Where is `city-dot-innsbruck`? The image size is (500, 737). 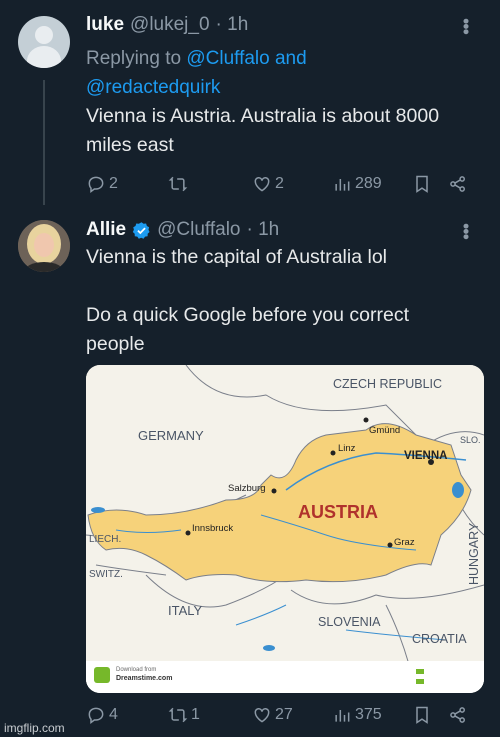 city-dot-innsbruck is located at coordinates (188, 533).